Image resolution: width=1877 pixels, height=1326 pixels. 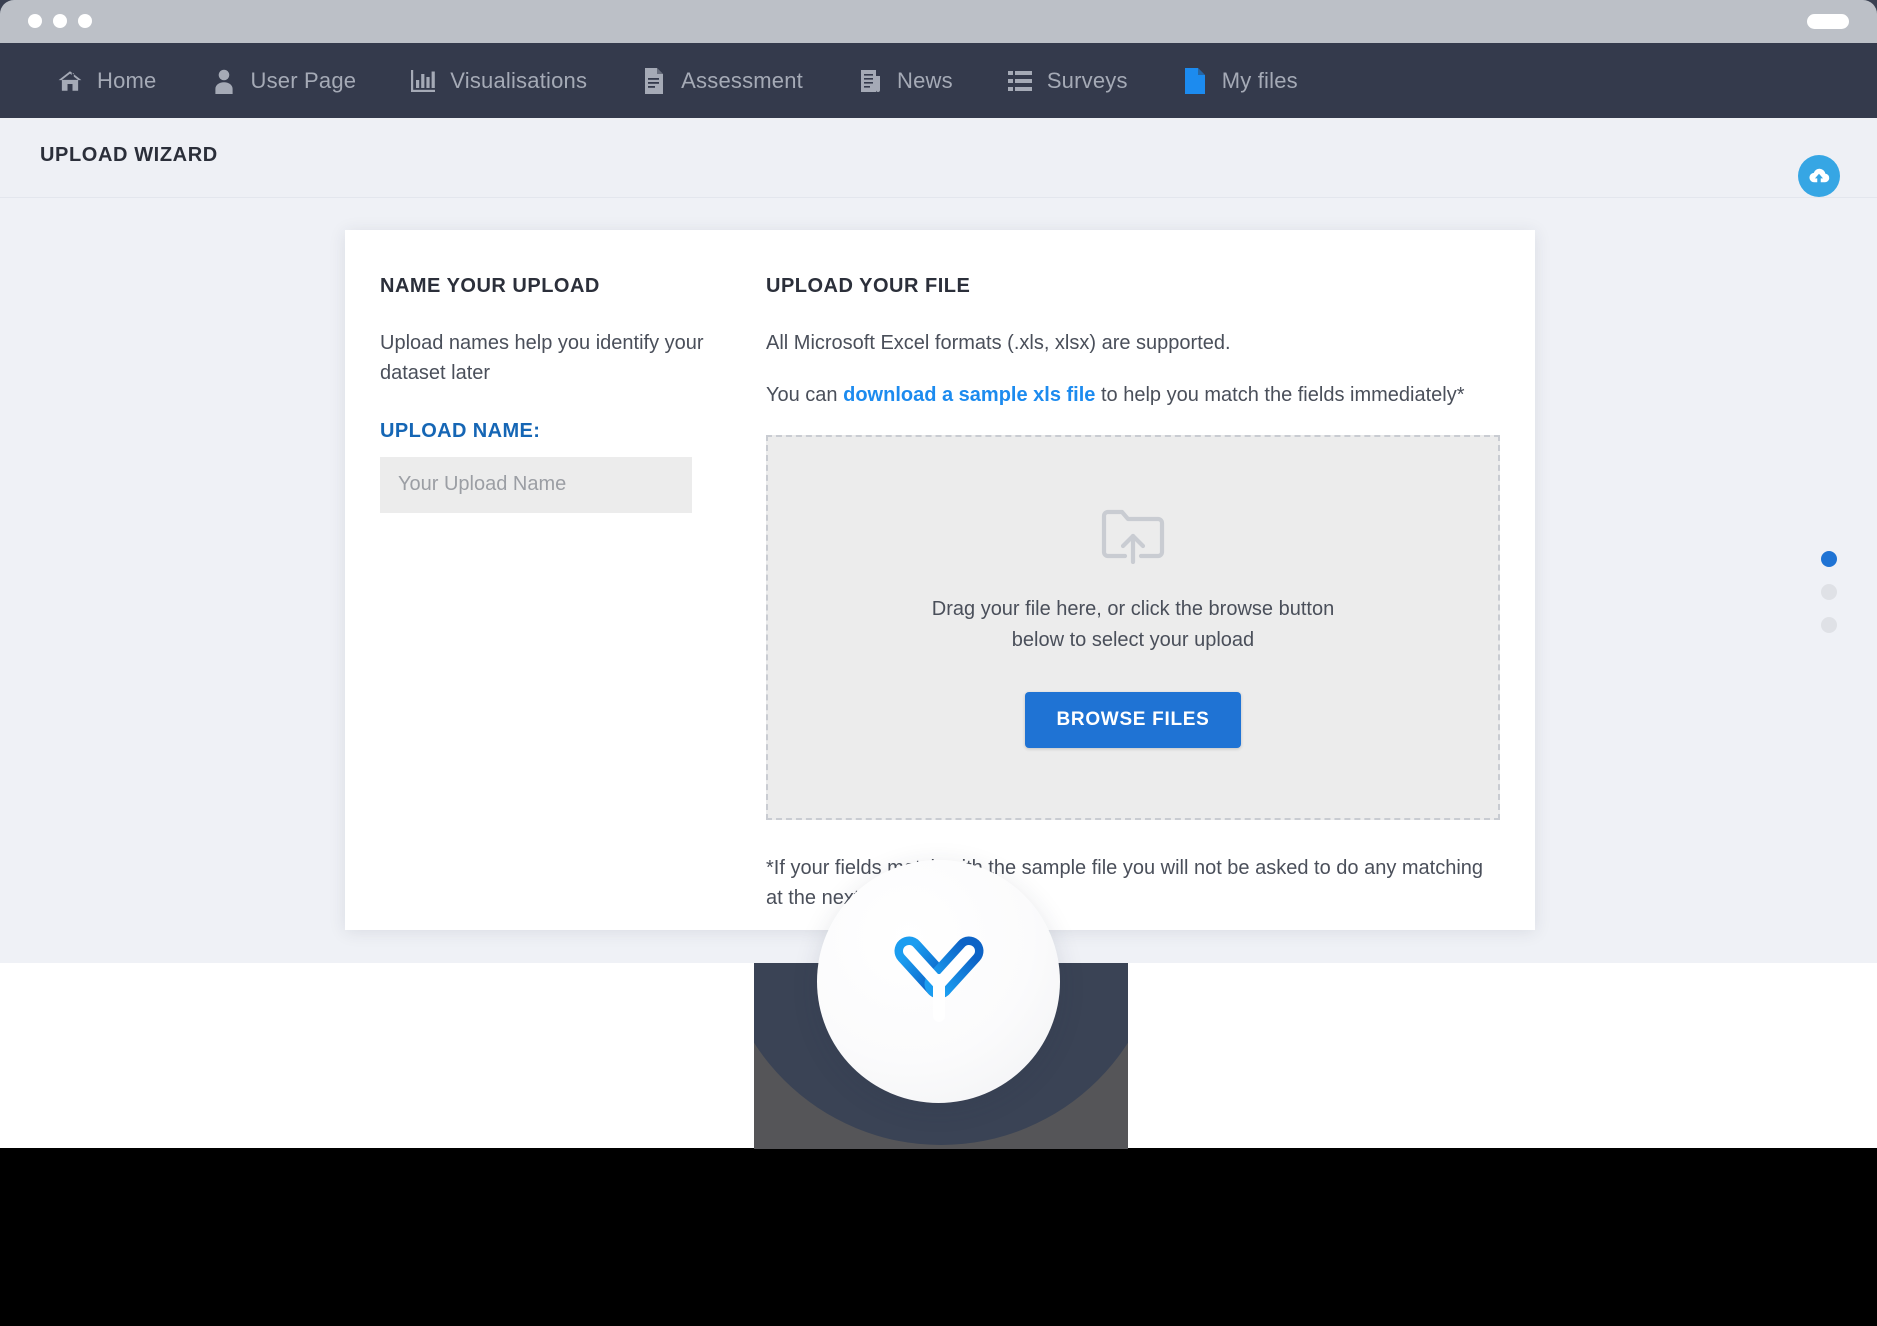 I want to click on dropzone-line-2: below to select your upload, so click(x=1133, y=639).